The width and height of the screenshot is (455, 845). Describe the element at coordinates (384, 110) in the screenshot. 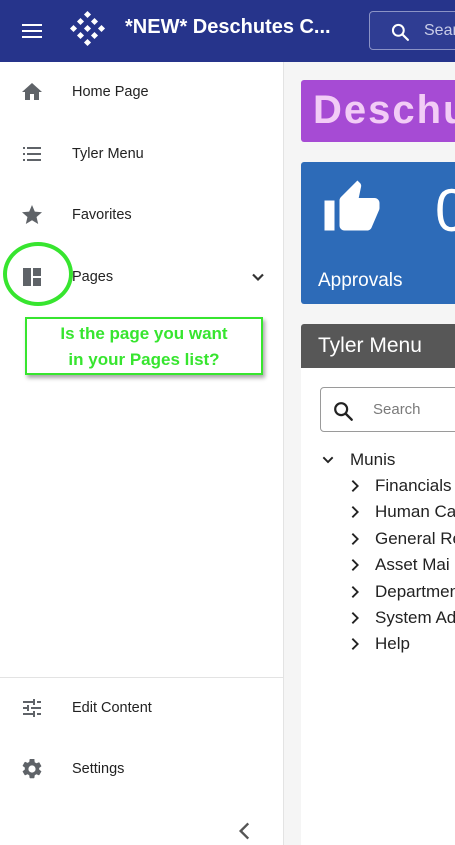

I see `banner-title: Deschutes` at that location.